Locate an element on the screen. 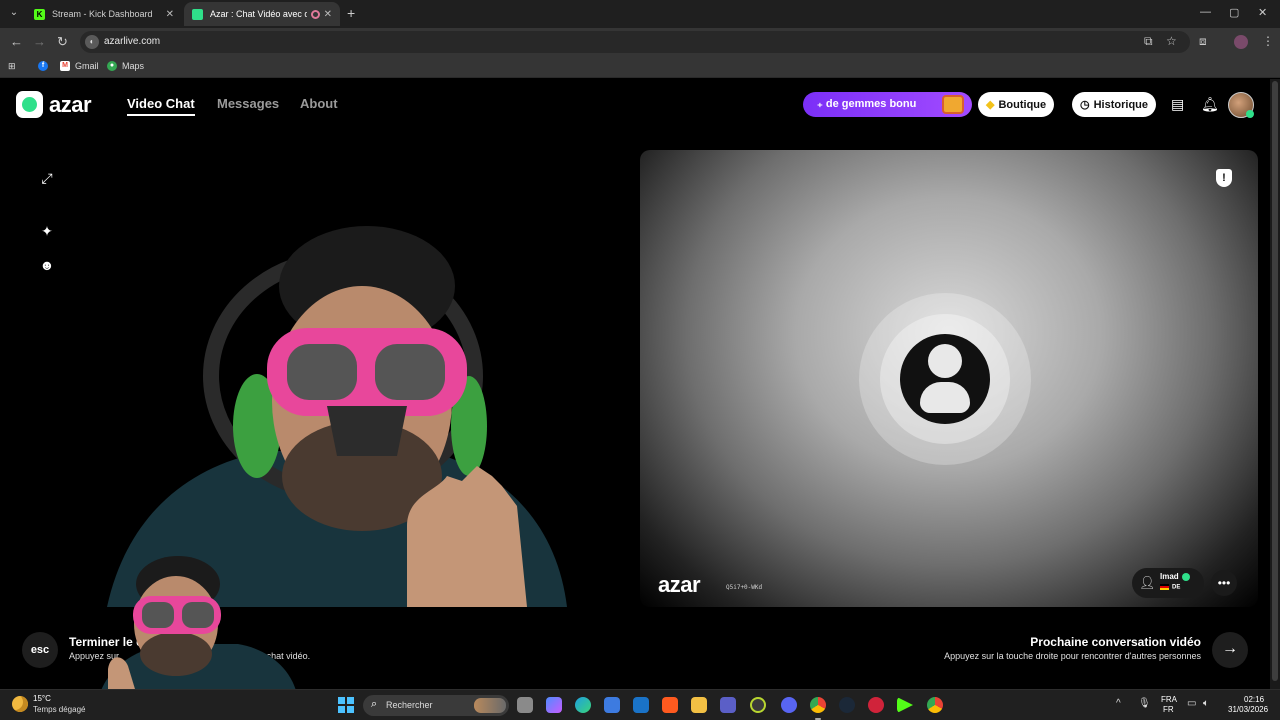 This screenshot has width=1280, height=720. bookmark-label: Gmail is located at coordinates (87, 66).